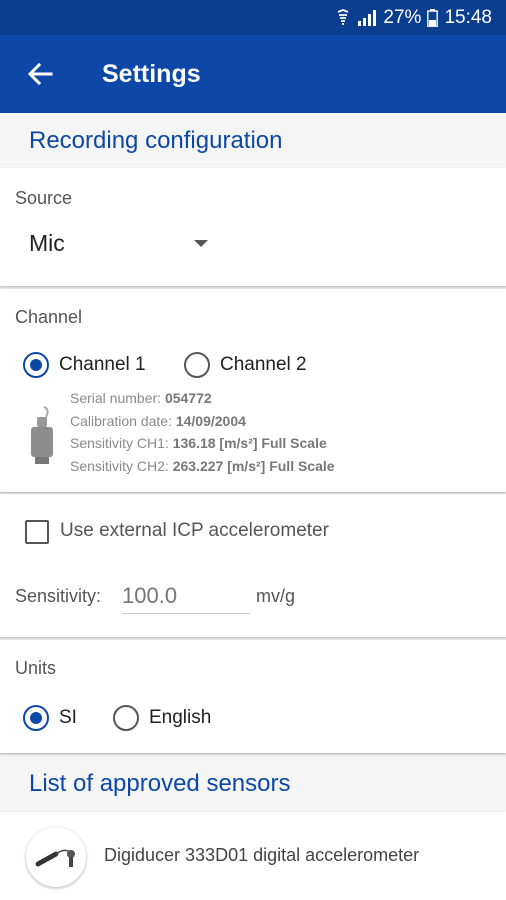 This screenshot has height=900, width=506. Describe the element at coordinates (402, 17) in the screenshot. I see `battery-percent: 27%` at that location.